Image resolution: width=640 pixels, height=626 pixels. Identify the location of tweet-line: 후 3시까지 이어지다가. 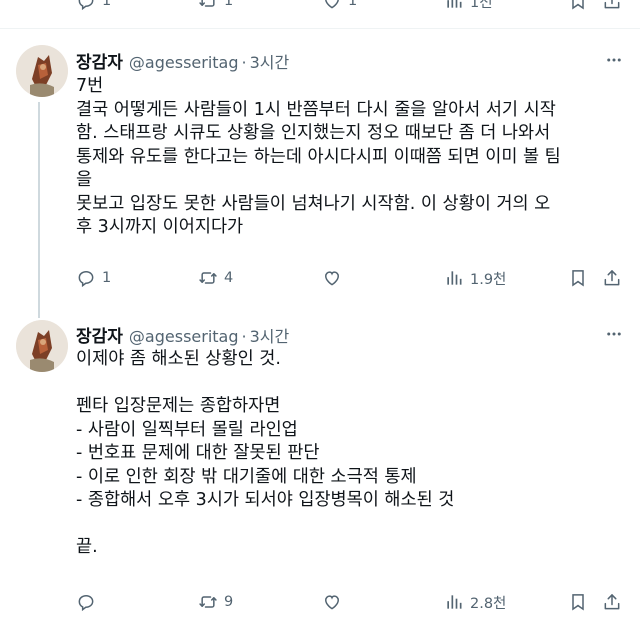
(160, 227).